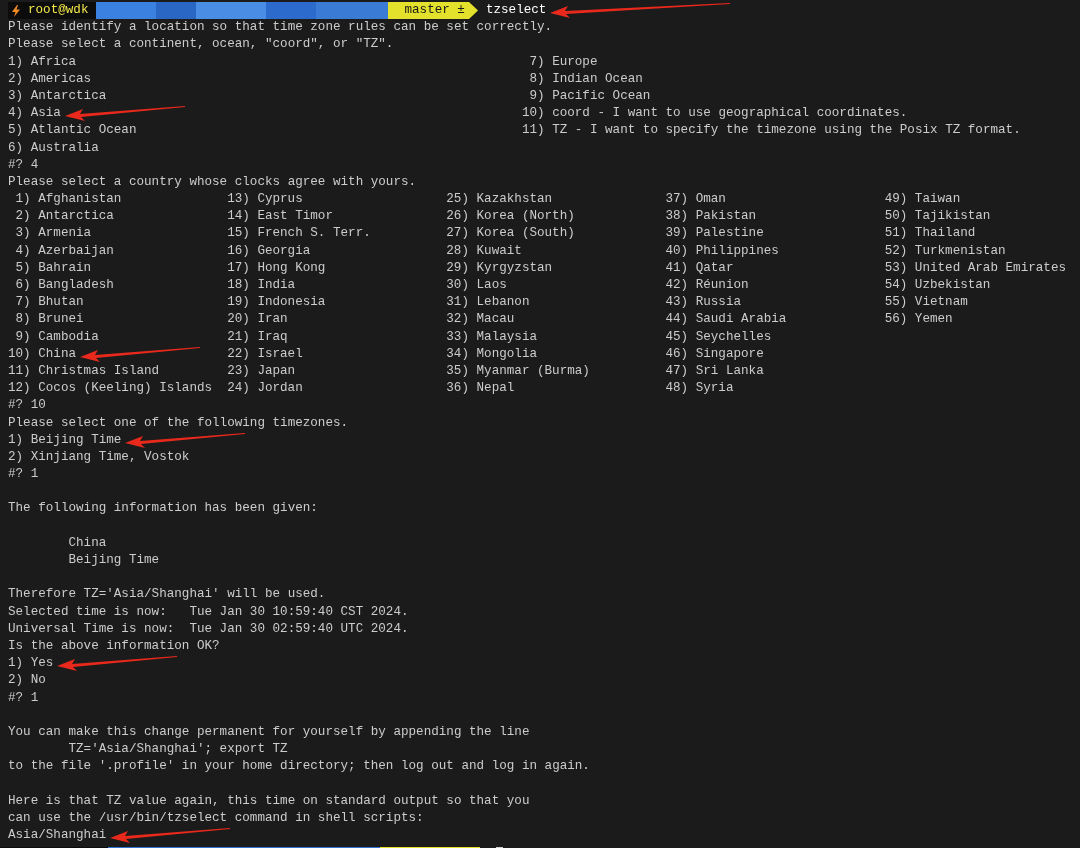 This screenshot has height=848, width=1080. What do you see at coordinates (703, 302) in the screenshot?
I see `menu-option: 43) Russia` at bounding box center [703, 302].